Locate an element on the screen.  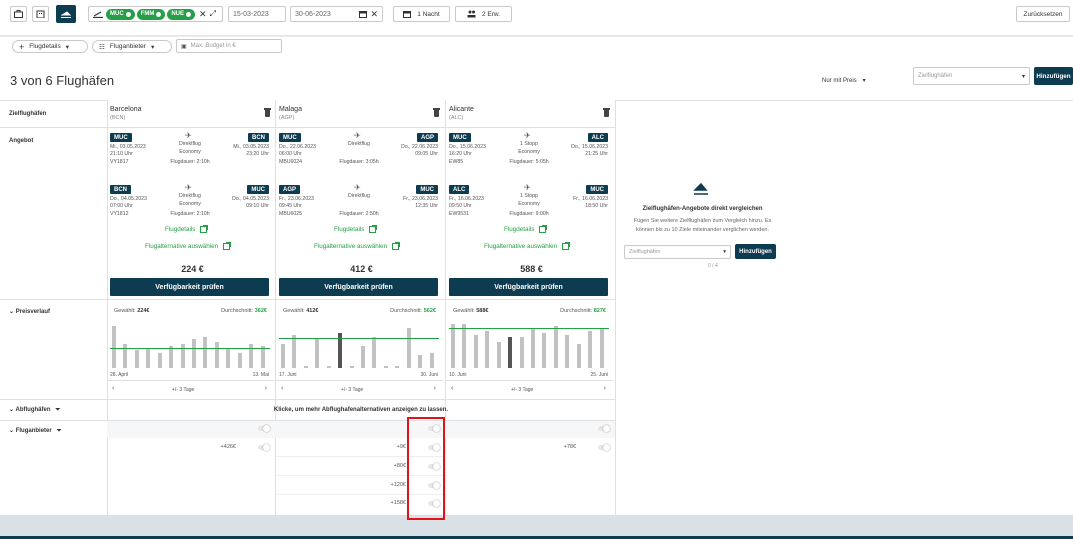
compare-airport-select: Zielflughäfen ▾ is located at coordinates (677, 252).